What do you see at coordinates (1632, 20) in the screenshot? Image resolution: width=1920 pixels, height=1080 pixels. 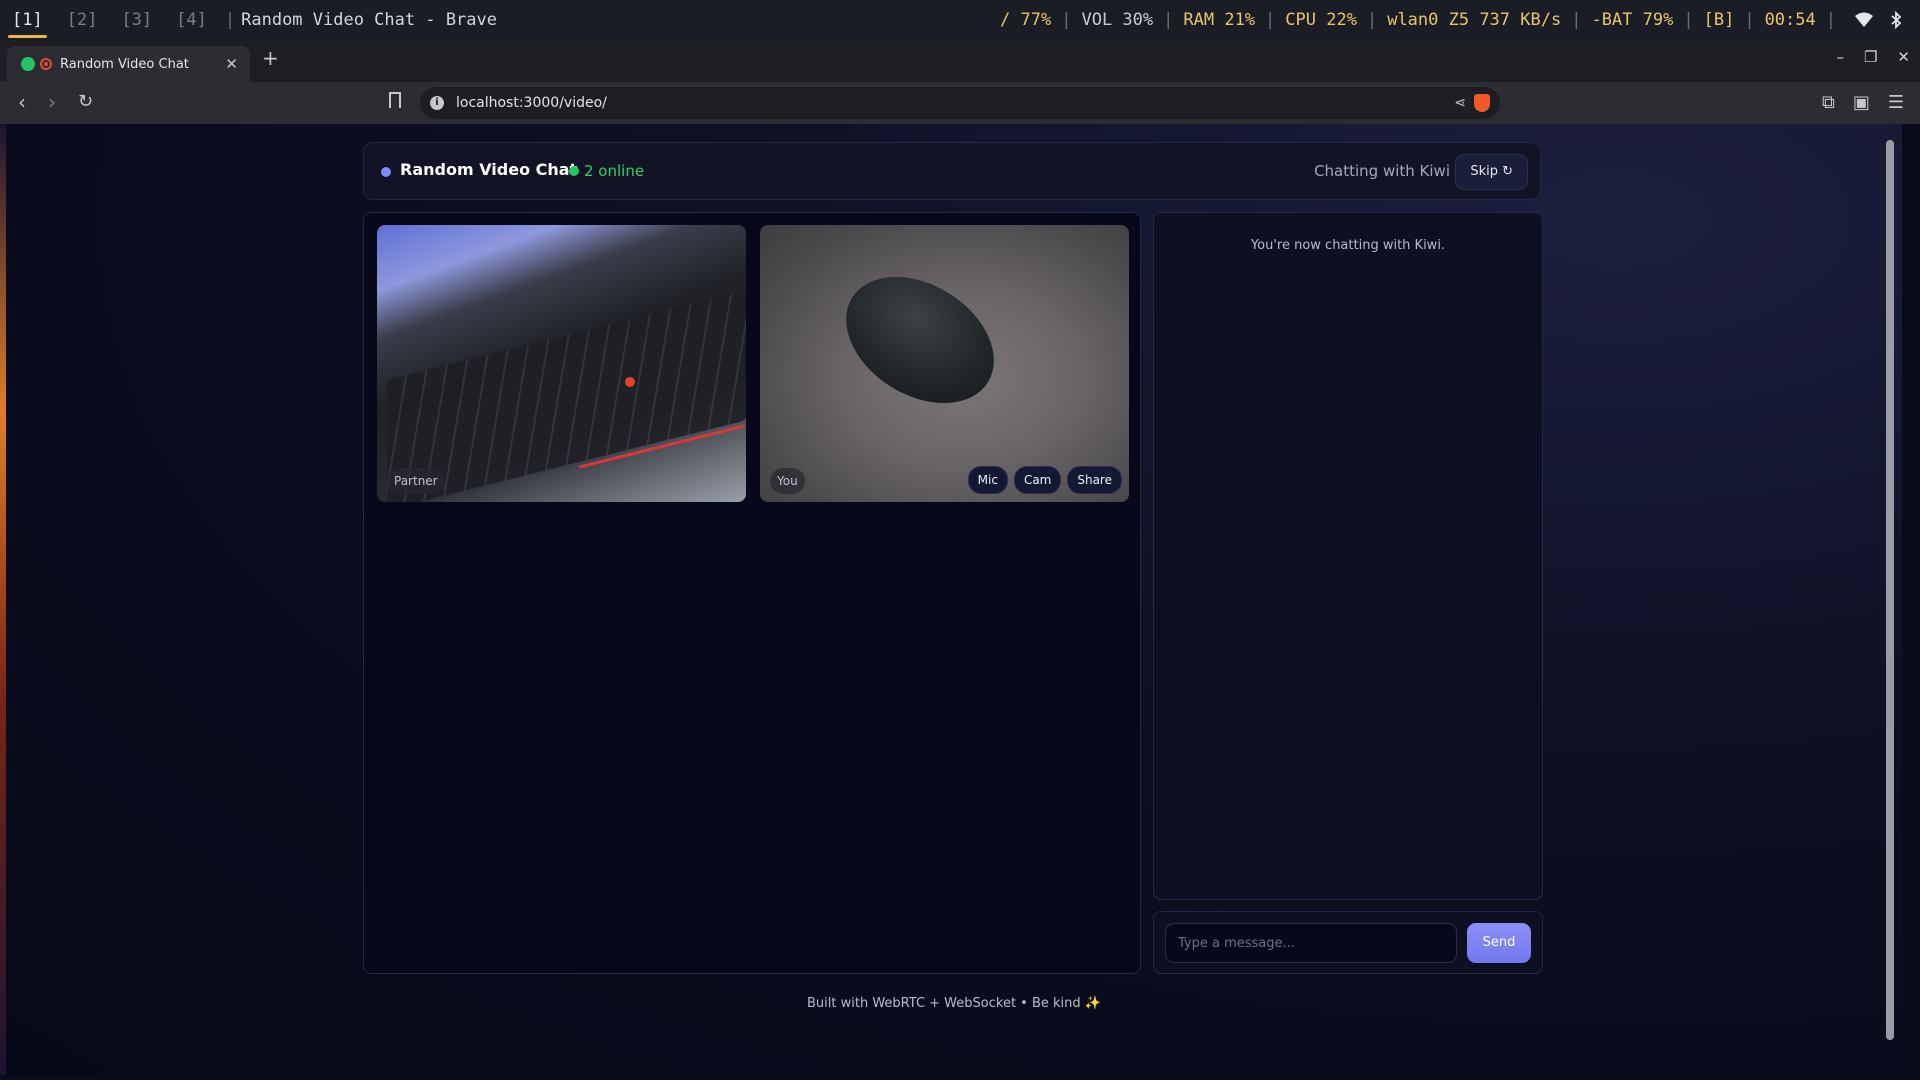 I see `battery-status: -BAT 79%` at bounding box center [1632, 20].